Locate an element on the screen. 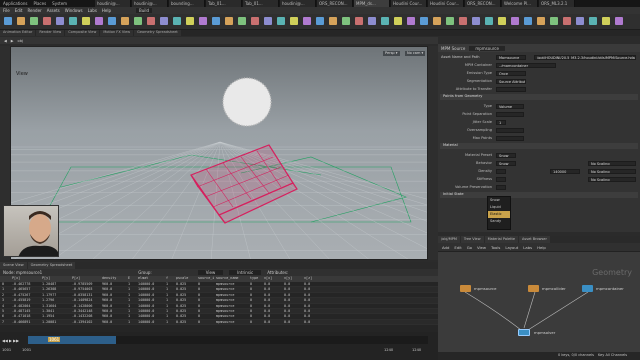  network-menu-item: Edit is located at coordinates (457, 247).